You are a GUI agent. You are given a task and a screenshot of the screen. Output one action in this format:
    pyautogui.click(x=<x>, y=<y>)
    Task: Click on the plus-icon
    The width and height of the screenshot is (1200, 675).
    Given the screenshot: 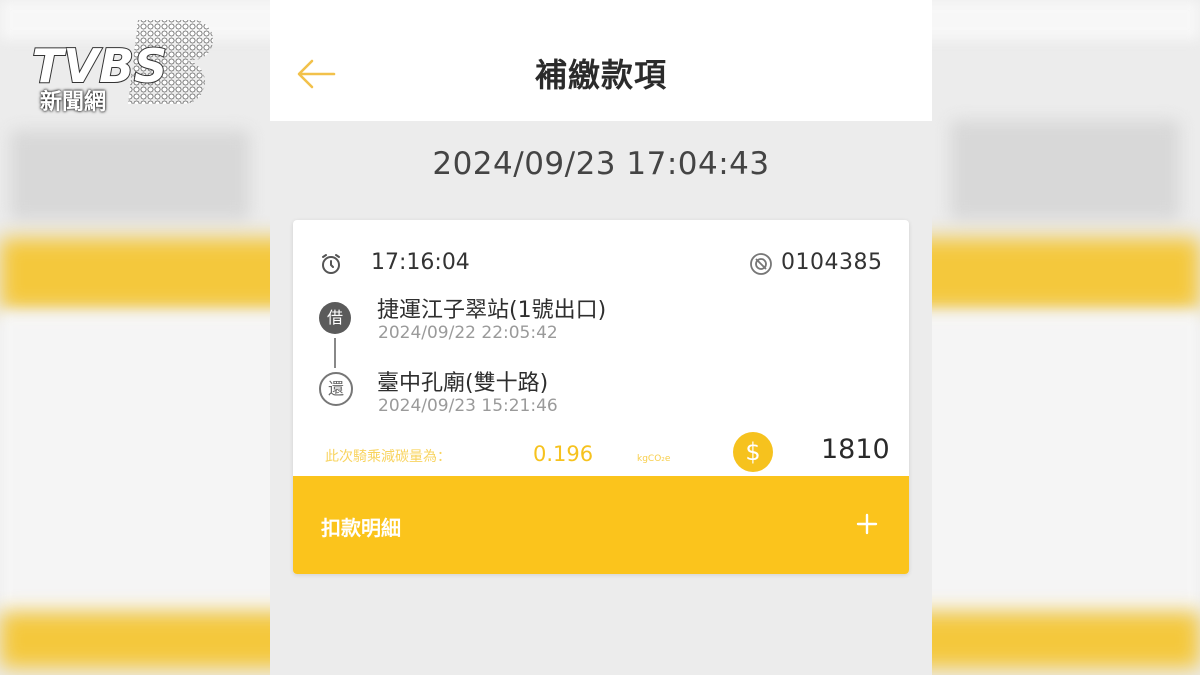 What is the action you would take?
    pyautogui.click(x=867, y=524)
    